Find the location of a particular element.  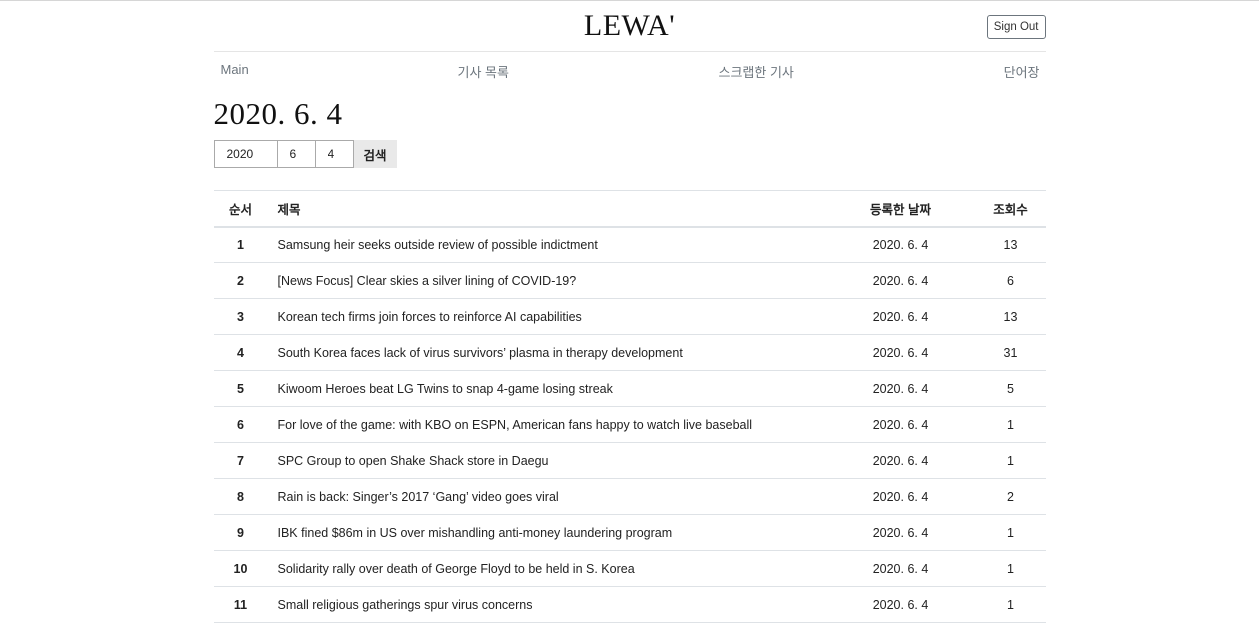

table-header-row: 순서 제목 등록한 날짜 조회수 is located at coordinates (629, 209).